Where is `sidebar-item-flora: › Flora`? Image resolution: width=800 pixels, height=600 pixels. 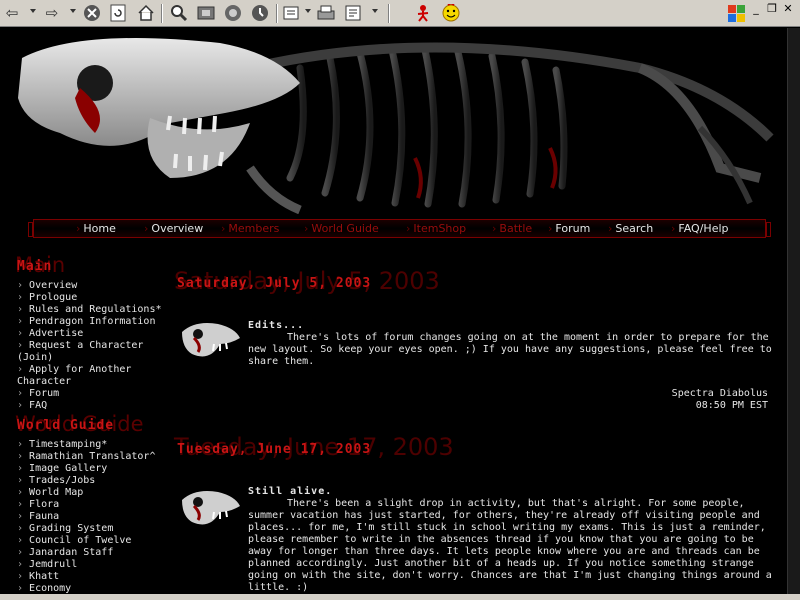 sidebar-item-flora: › Flora is located at coordinates (99, 505).